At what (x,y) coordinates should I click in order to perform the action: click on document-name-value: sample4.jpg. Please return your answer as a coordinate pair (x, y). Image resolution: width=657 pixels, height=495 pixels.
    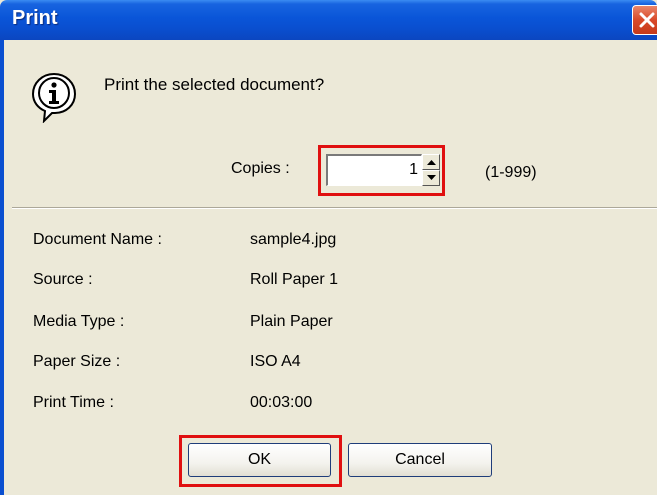
    Looking at the image, I should click on (293, 239).